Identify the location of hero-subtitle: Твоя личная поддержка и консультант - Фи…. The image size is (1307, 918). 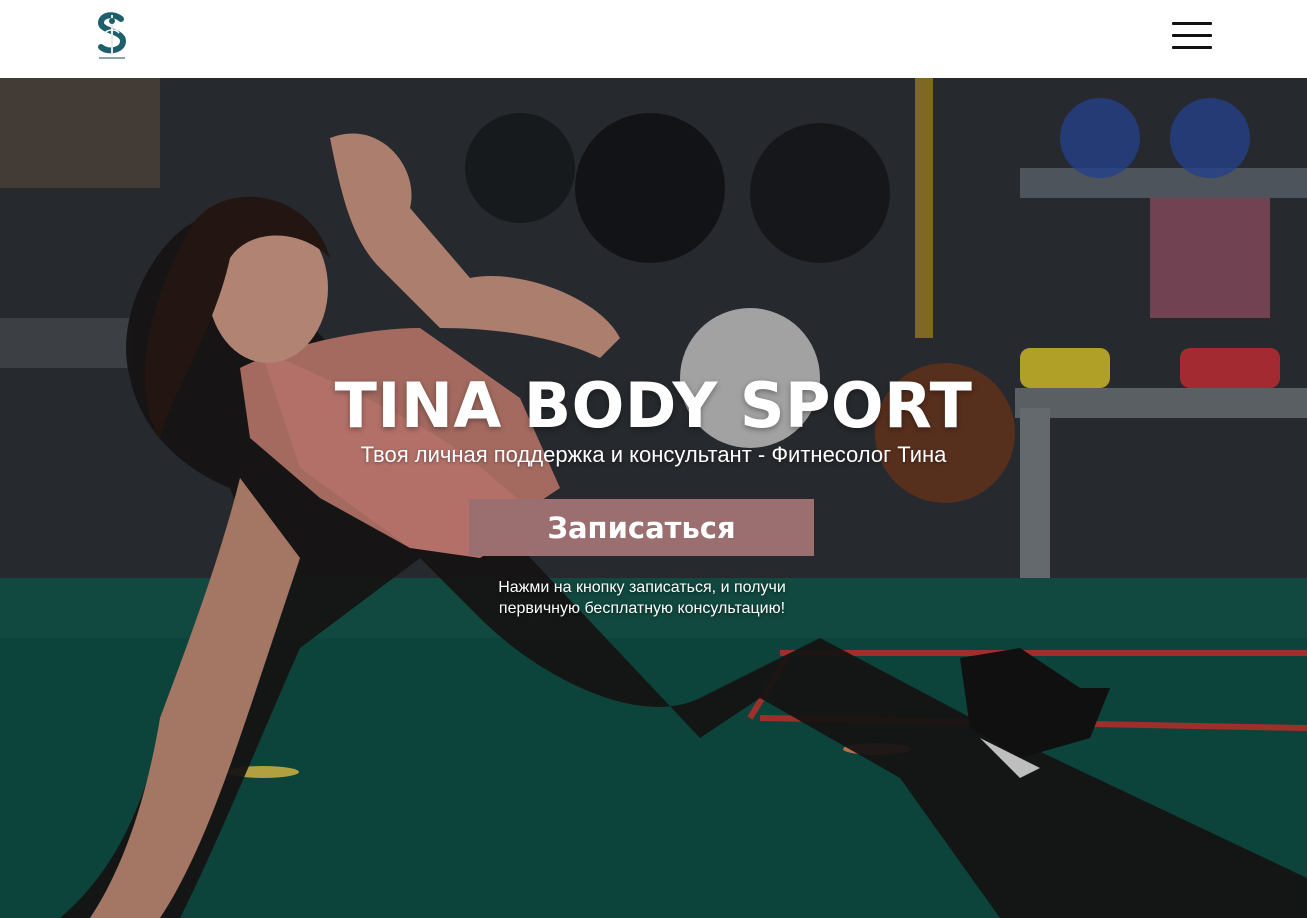
(653, 454).